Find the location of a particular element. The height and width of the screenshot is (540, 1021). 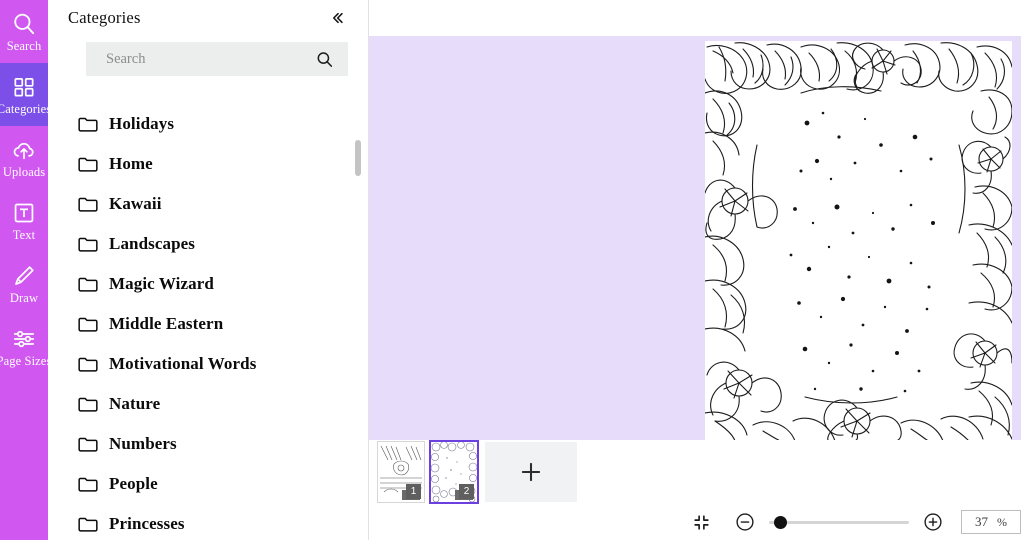

rail-label-draw: Draw is located at coordinates (24, 297).